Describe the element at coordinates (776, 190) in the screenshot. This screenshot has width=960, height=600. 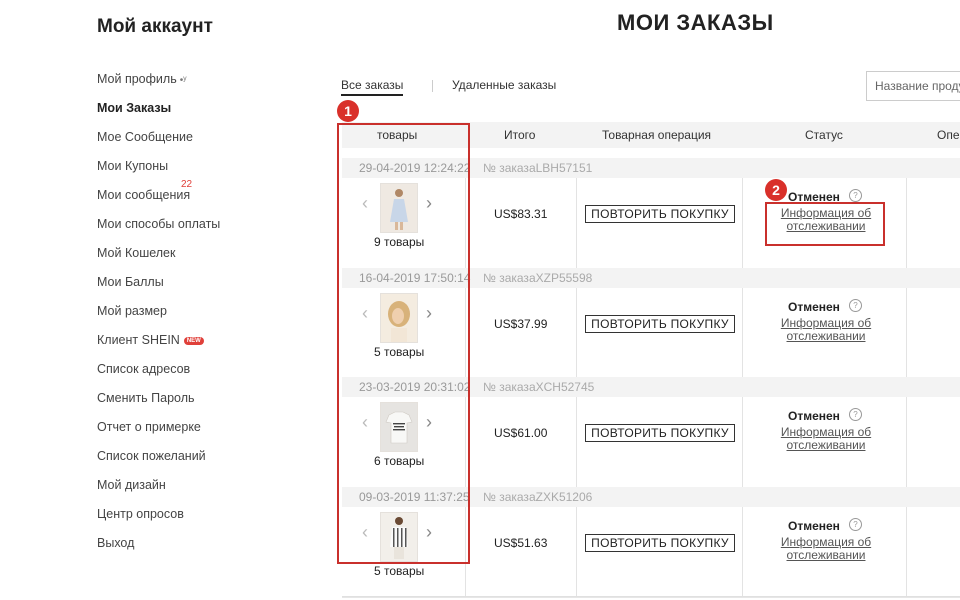
I see `annotation-marker-2: 2` at that location.